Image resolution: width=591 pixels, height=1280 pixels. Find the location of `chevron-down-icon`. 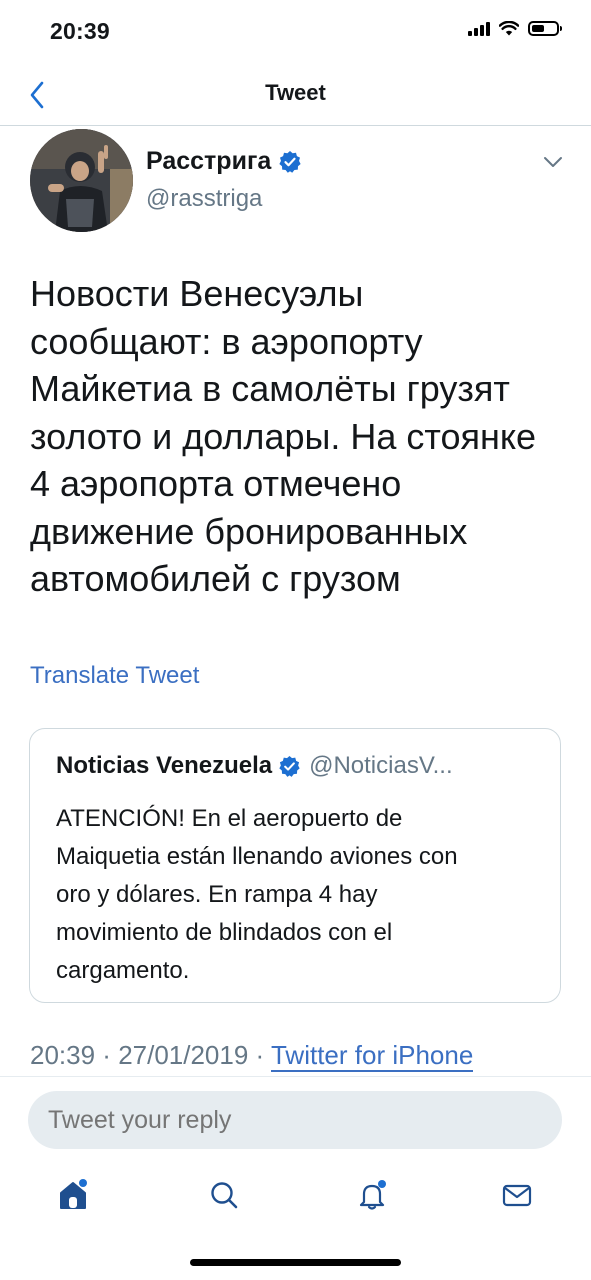

chevron-down-icon is located at coordinates (553, 162).